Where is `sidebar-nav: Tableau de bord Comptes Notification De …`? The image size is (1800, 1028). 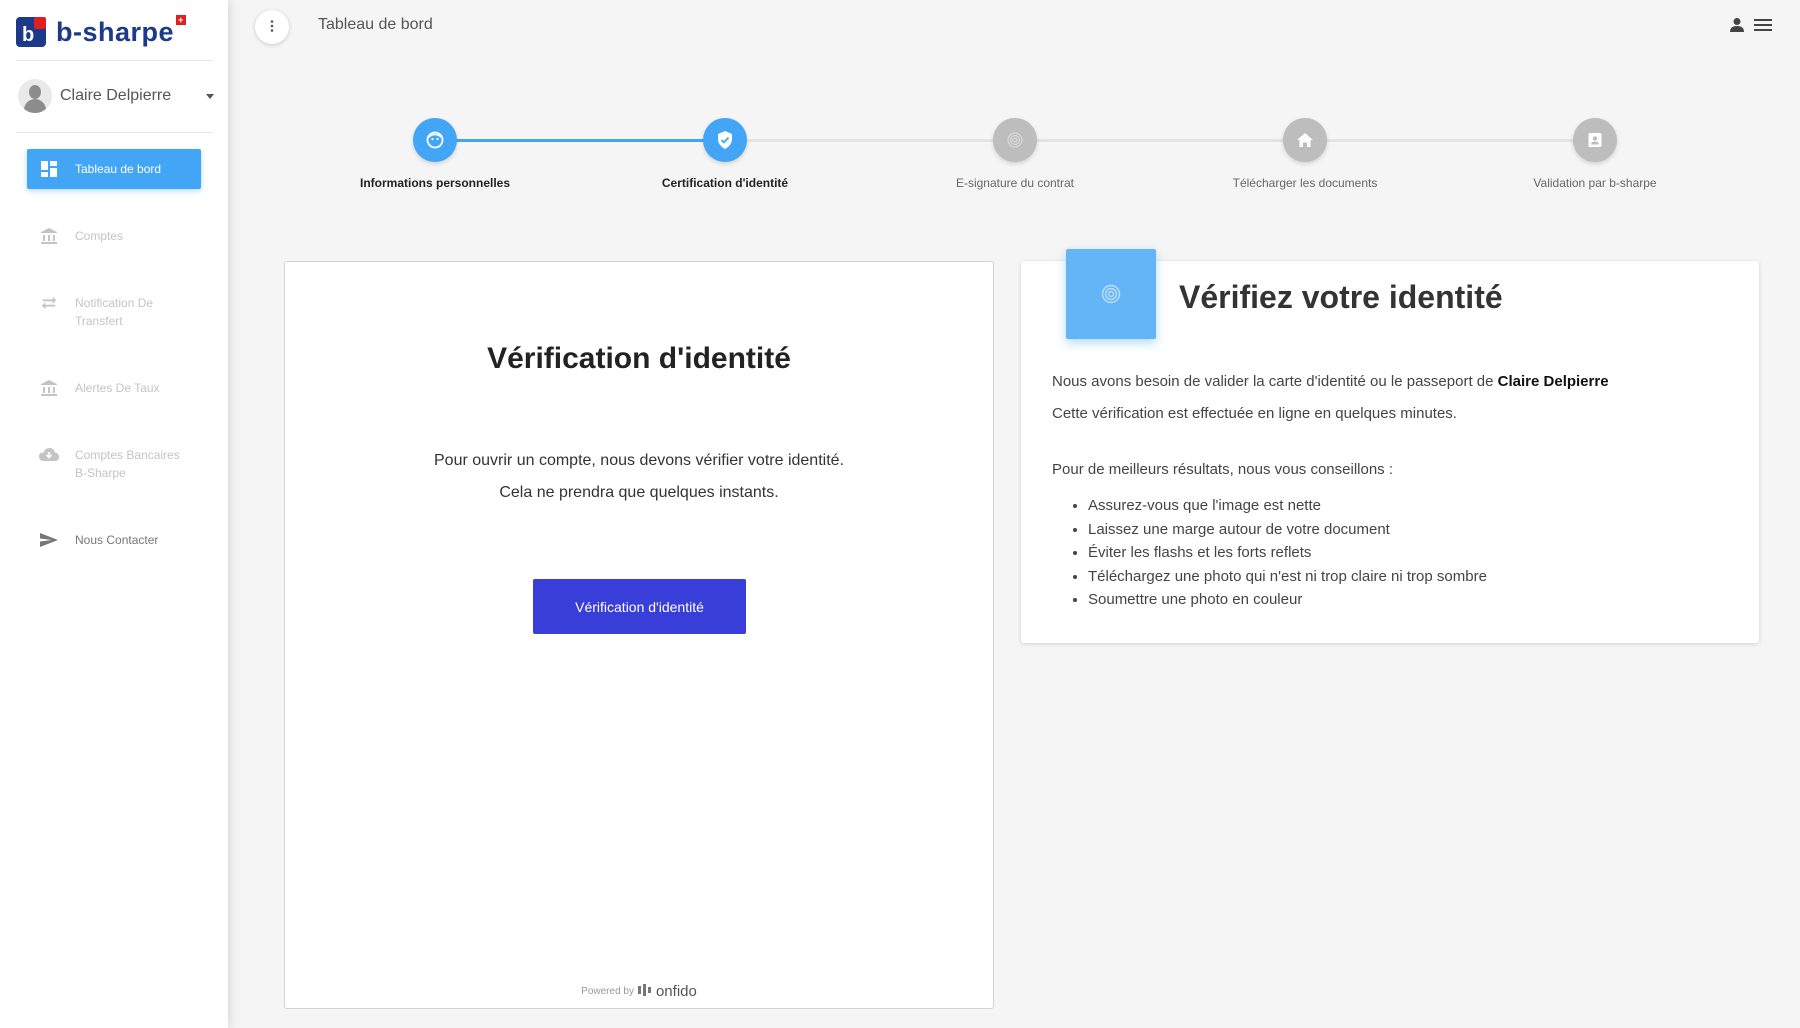 sidebar-nav: Tableau de bord Comptes Notification De … is located at coordinates (114, 354).